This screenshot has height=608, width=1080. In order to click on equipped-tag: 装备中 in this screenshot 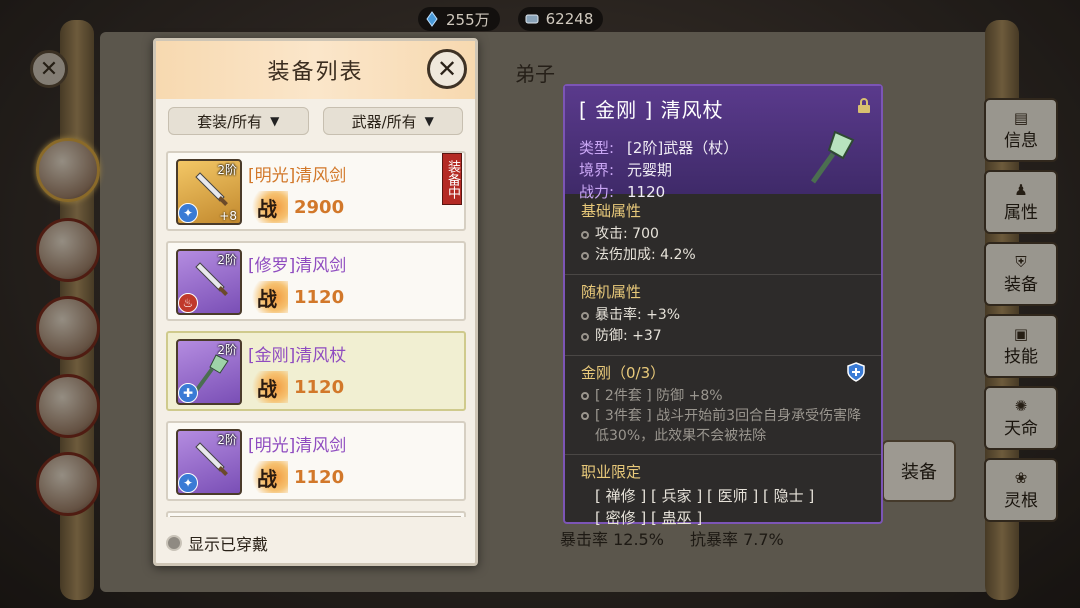, I will do `click(452, 179)`.